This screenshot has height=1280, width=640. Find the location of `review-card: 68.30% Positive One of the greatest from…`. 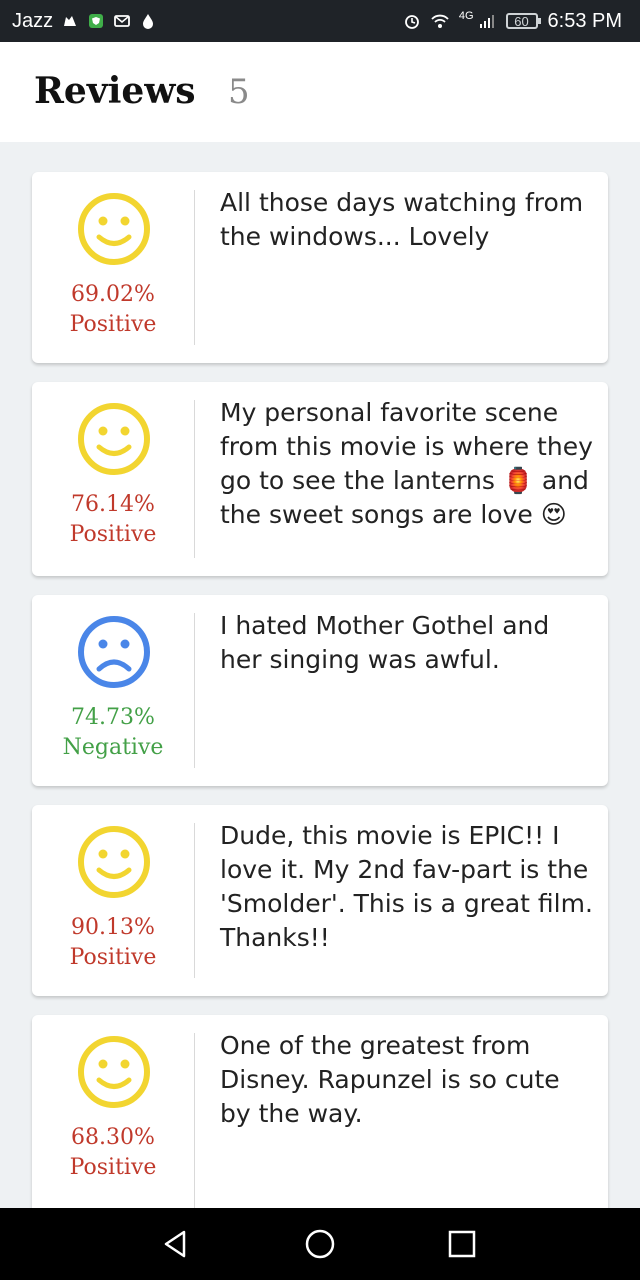

review-card: 68.30% Positive One of the greatest from… is located at coordinates (320, 1111).